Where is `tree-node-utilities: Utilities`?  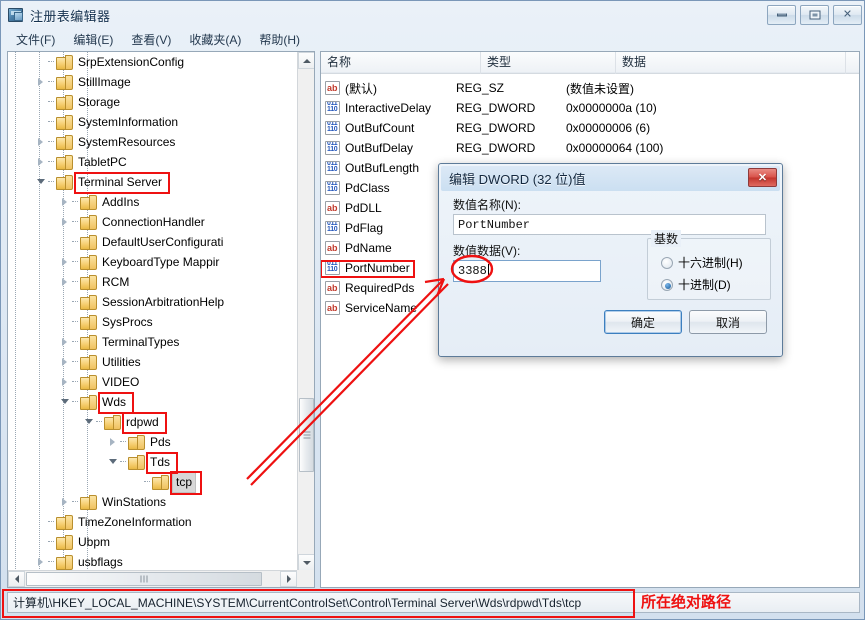
tree-node-utilities: Utilities is located at coordinates (152, 362).